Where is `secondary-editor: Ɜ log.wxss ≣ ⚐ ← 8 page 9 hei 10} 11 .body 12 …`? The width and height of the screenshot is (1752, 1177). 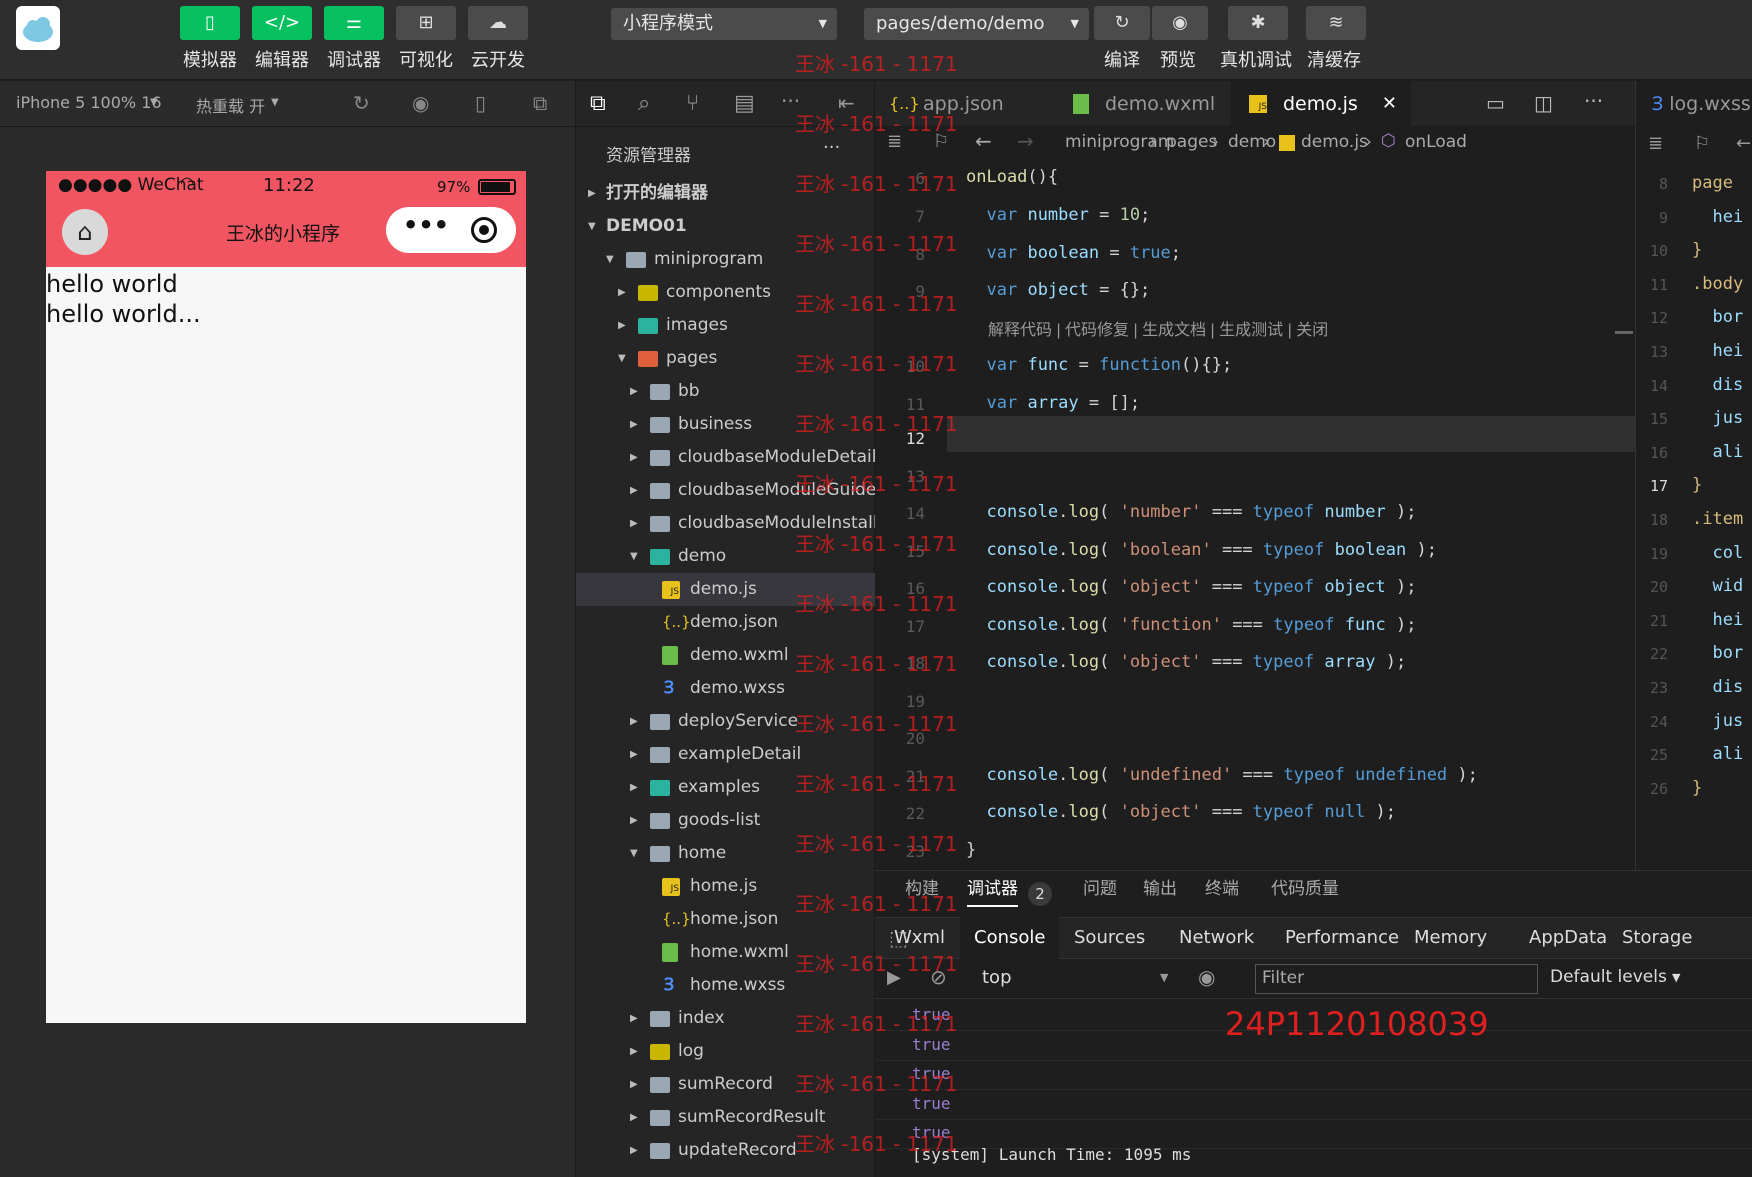 secondary-editor: Ɜ log.wxss ≣ ⚐ ← 8 page 9 hei 10} 11 .body 12 … is located at coordinates (1693, 475).